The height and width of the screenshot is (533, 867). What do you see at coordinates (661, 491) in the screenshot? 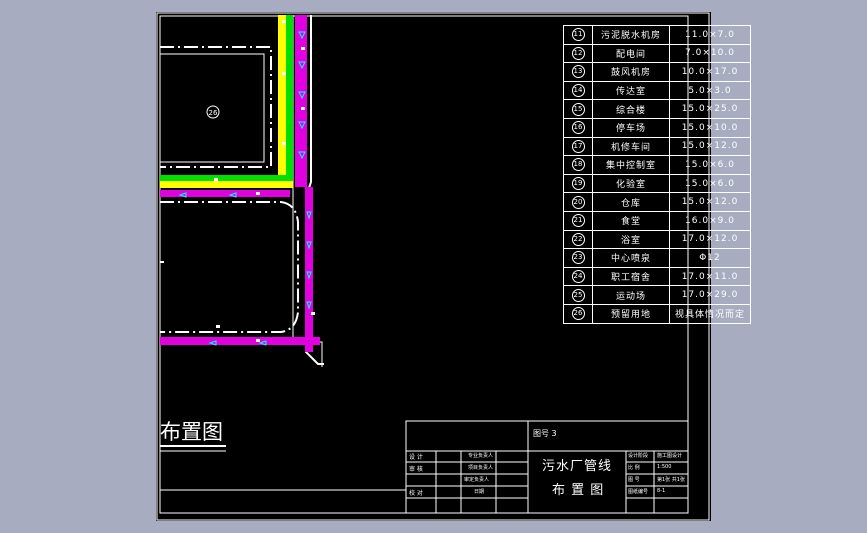
I see `tb-right-value: 8-1` at bounding box center [661, 491].